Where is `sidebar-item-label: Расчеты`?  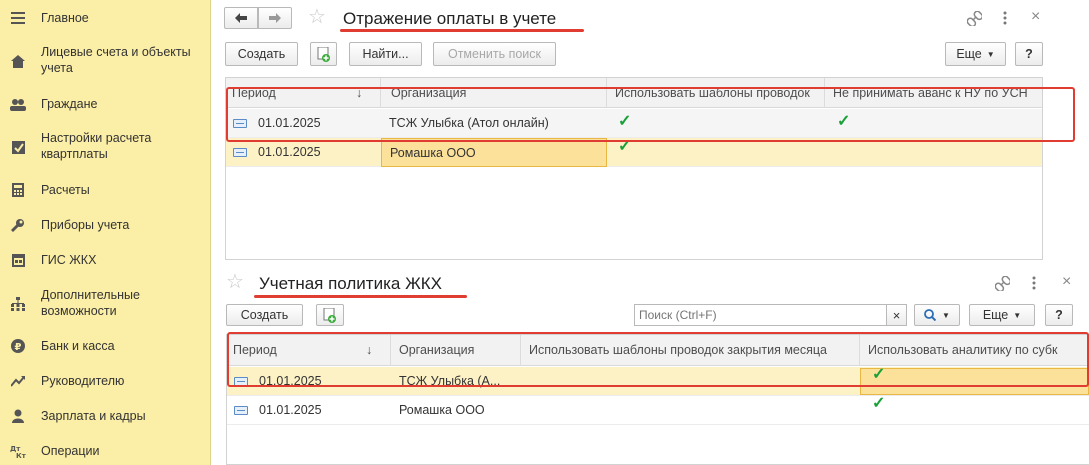 sidebar-item-label: Расчеты is located at coordinates (65, 190).